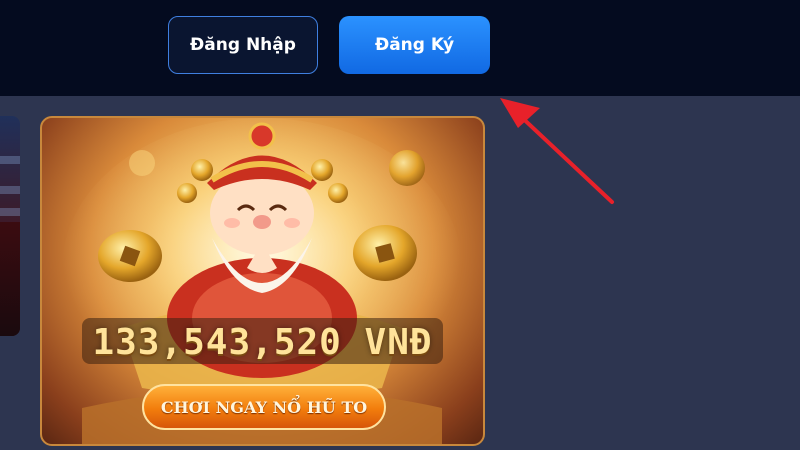 The height and width of the screenshot is (450, 800). Describe the element at coordinates (264, 407) in the screenshot. I see `play-now-button: CHƠI NGAY NỔ HŨ TO` at that location.